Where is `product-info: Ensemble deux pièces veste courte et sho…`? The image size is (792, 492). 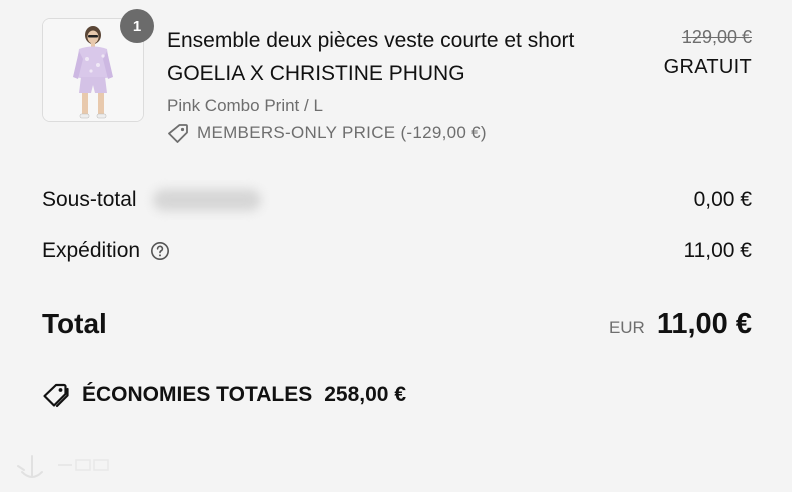
product-info: Ensemble deux pièces veste courte et sho… is located at coordinates (402, 84).